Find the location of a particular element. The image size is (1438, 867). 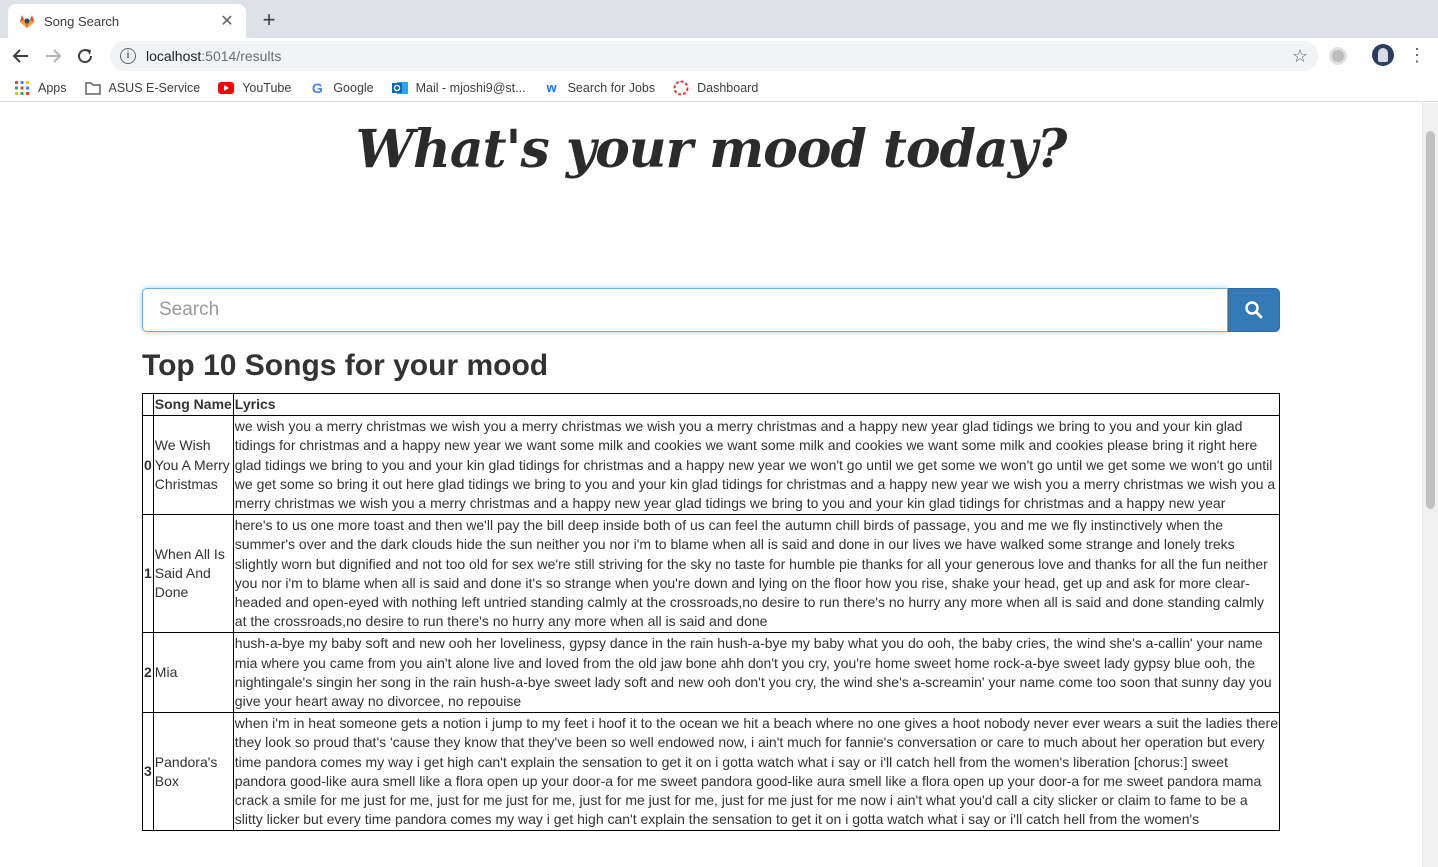

info-icon: i is located at coordinates (128, 56).